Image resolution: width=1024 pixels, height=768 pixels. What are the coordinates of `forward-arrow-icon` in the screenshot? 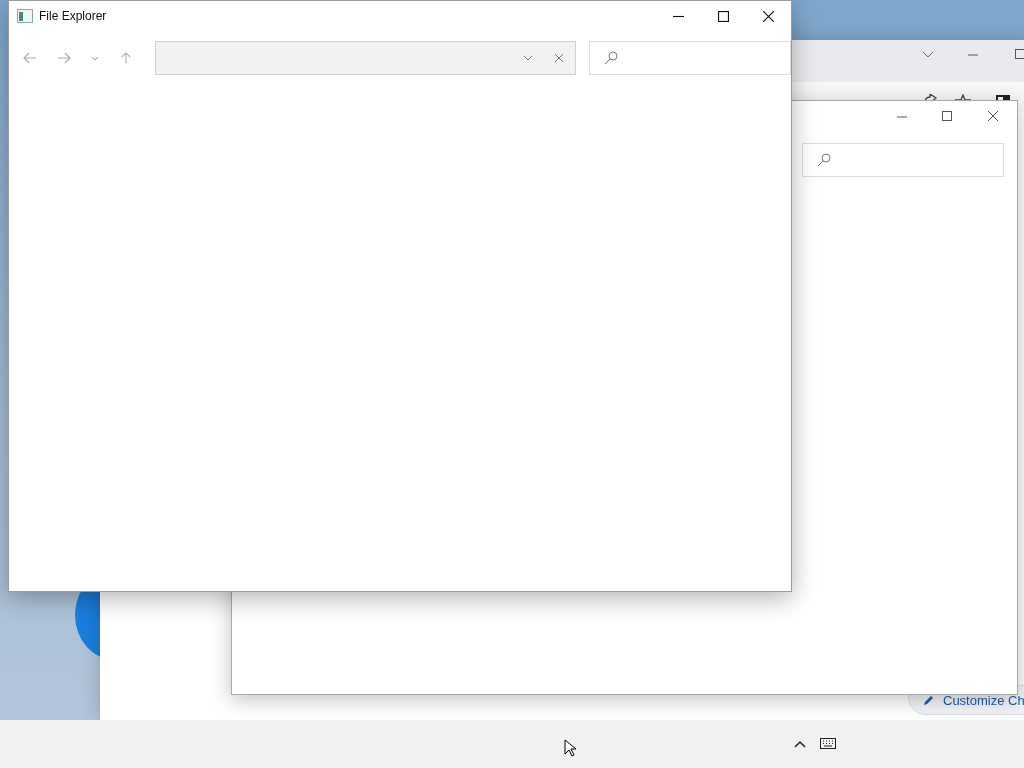 It's located at (64, 58).